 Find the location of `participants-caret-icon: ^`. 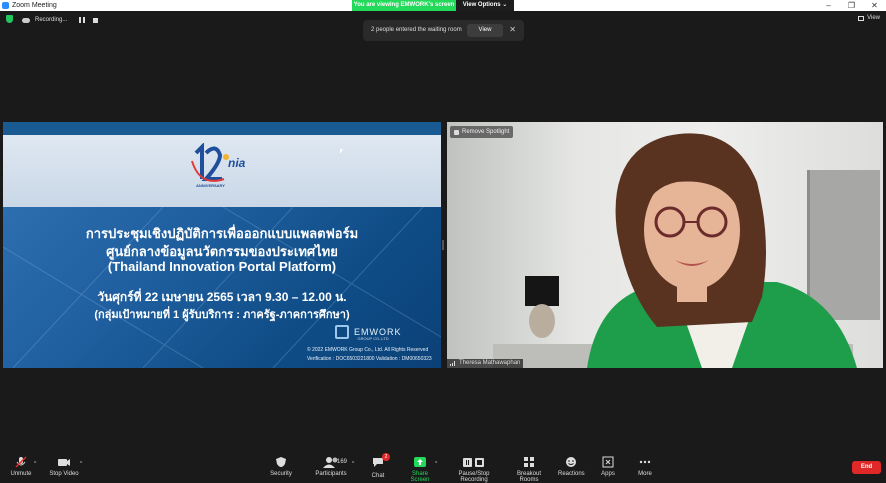

participants-caret-icon: ^ is located at coordinates (353, 464).